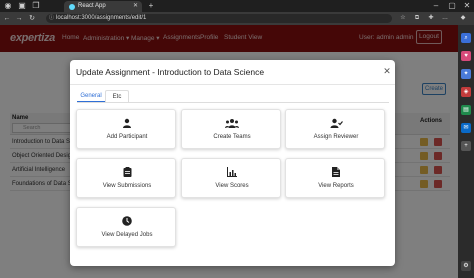  I want to click on card-label: View Scores, so click(232, 186).